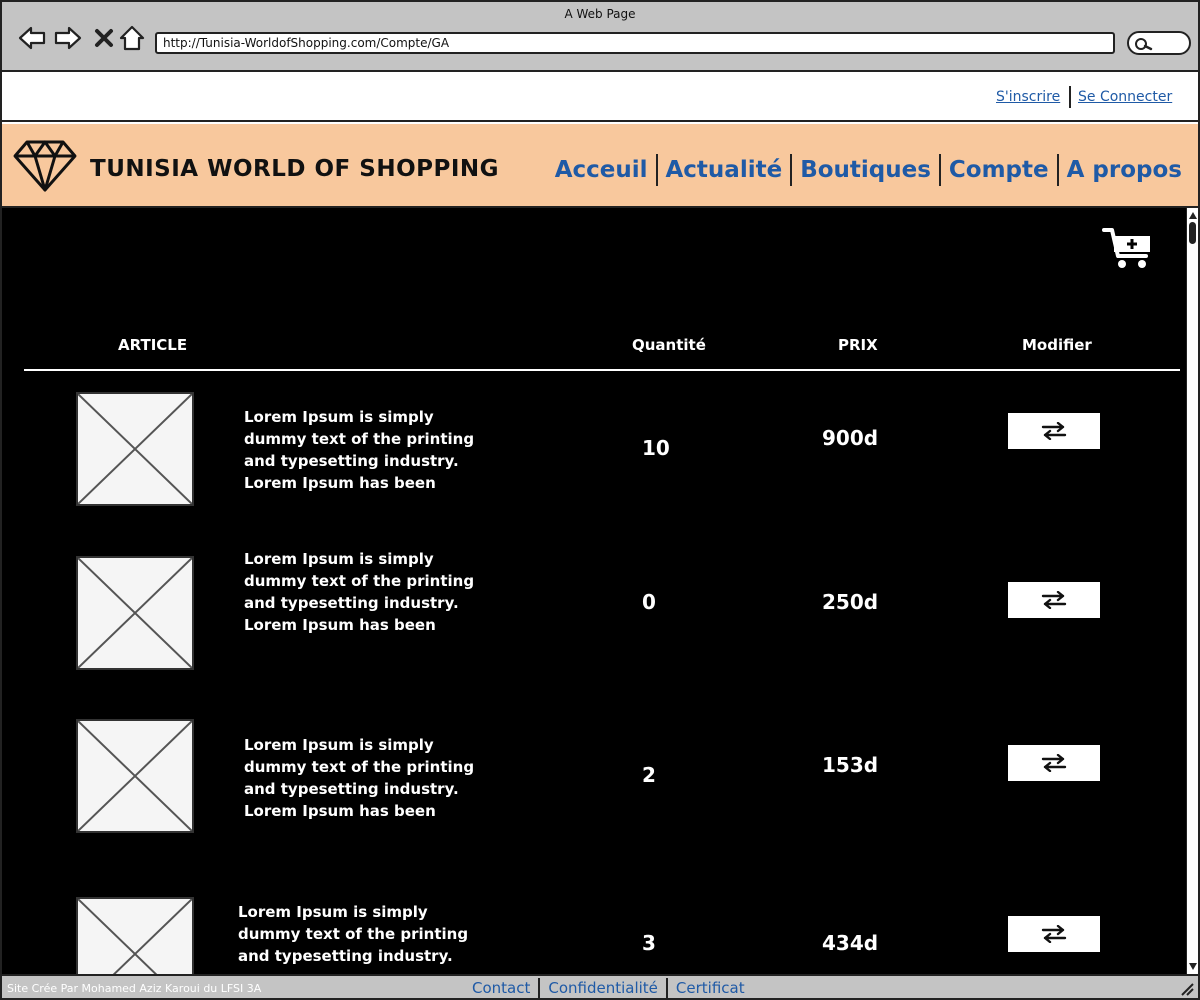  Describe the element at coordinates (1193, 215) in the screenshot. I see `scroll-up-icon` at that location.